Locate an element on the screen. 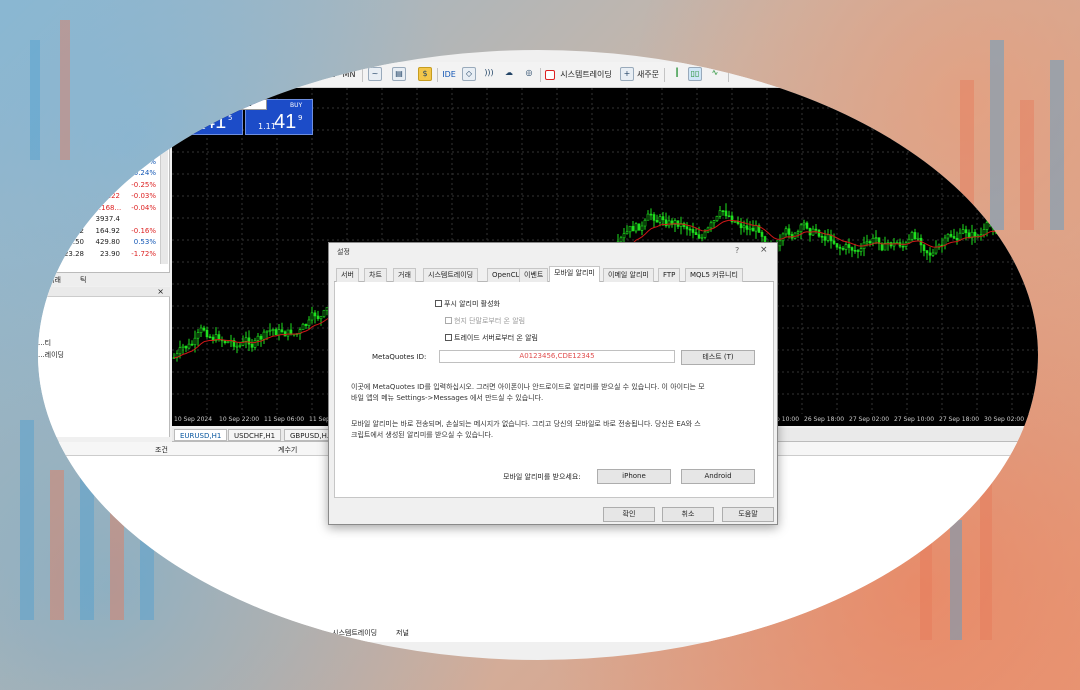 Image resolution: width=1080 pixels, height=690 pixels. bar-chart-icon: ┃ is located at coordinates (677, 74).